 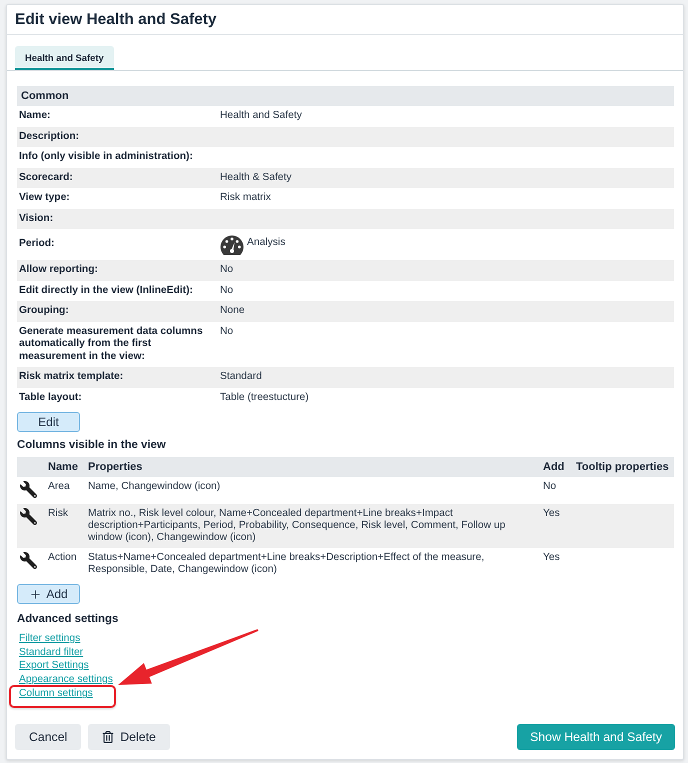 I want to click on table-cell-text: No, so click(x=550, y=487).